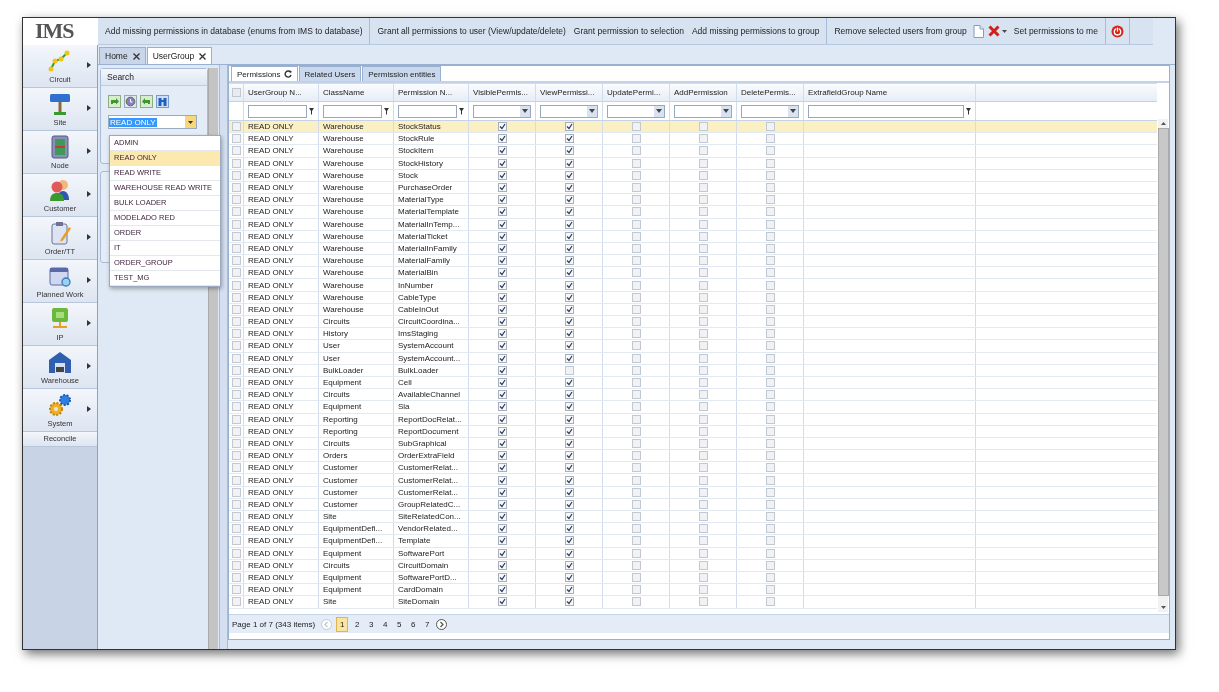 This screenshot has width=1219, height=692. I want to click on filter-icon, so click(386, 111).